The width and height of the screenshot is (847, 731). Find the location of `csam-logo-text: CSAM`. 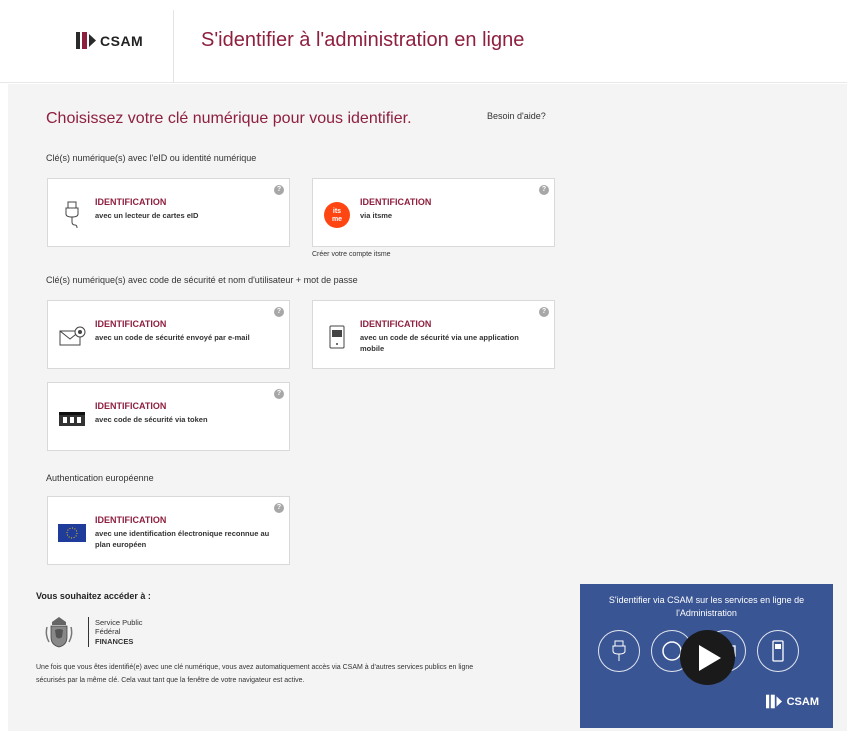

csam-logo-text: CSAM is located at coordinates (122, 40).